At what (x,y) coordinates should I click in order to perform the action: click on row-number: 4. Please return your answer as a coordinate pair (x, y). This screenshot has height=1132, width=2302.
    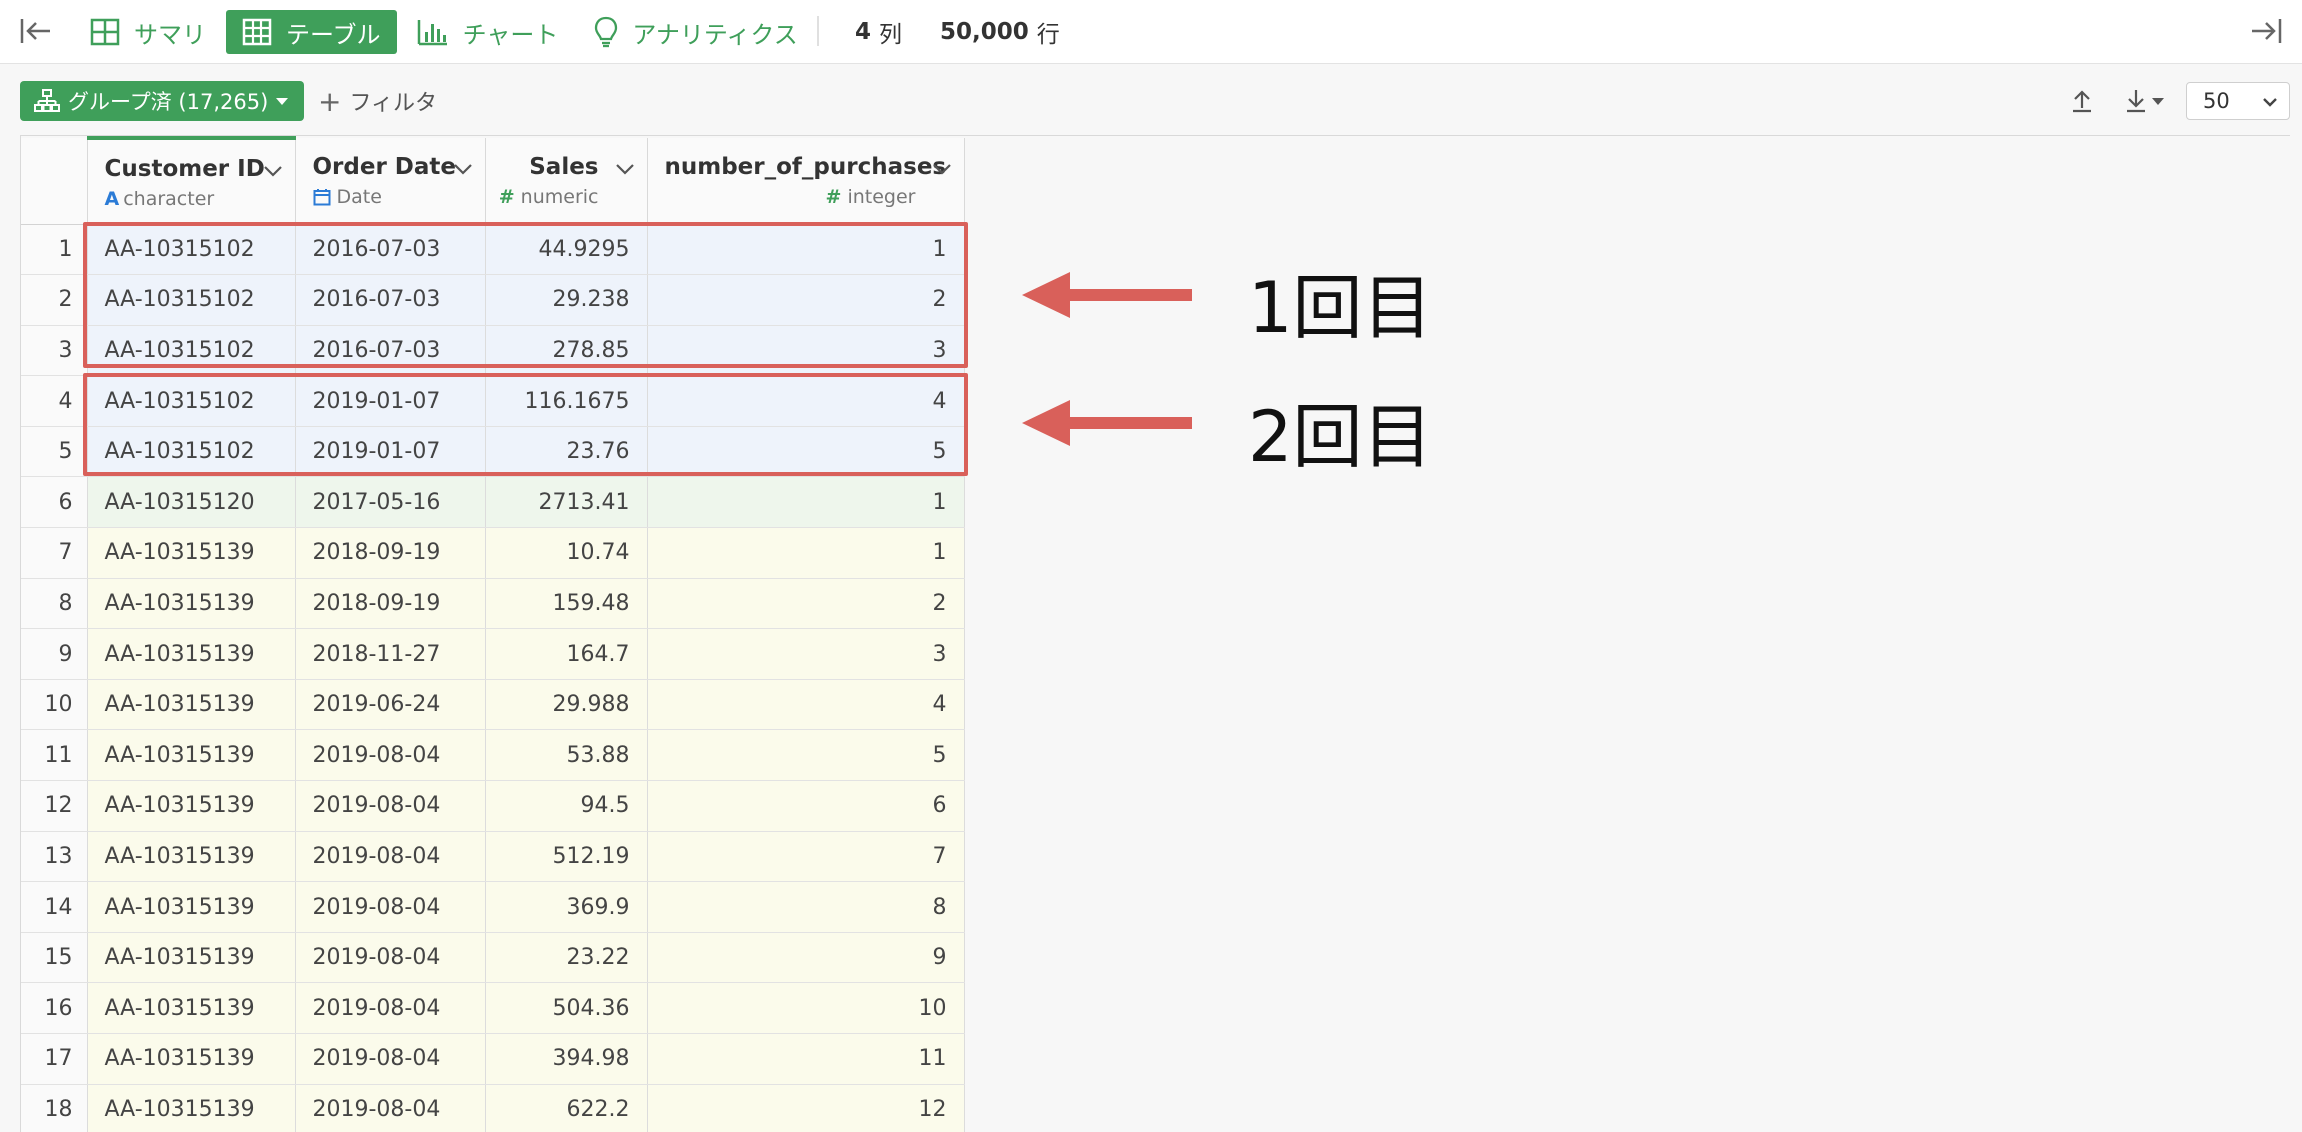
    Looking at the image, I should click on (54, 401).